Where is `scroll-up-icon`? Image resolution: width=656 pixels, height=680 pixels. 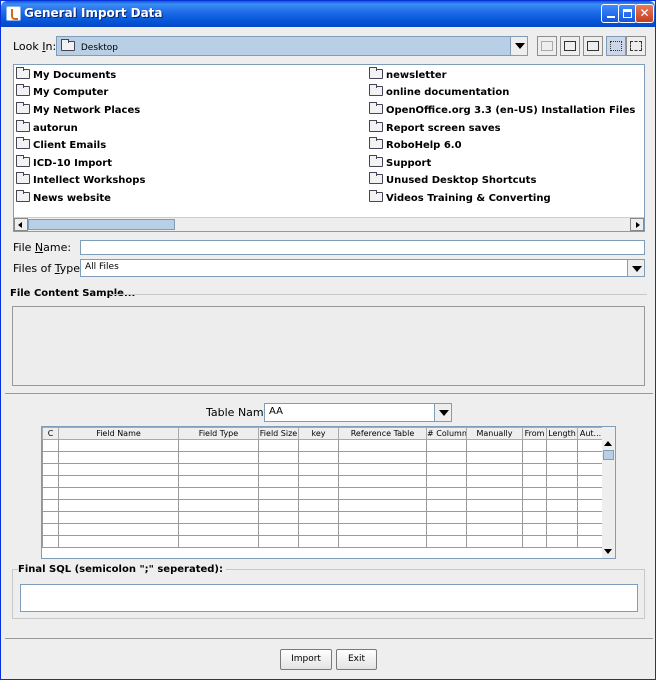 scroll-up-icon is located at coordinates (608, 443).